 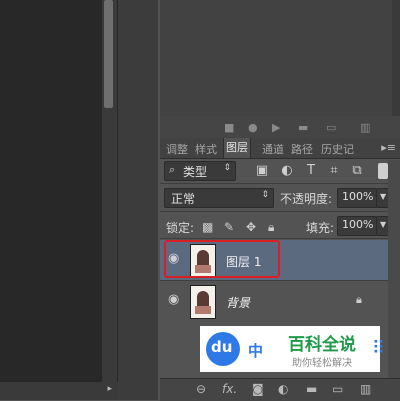 I want to click on lock-transparent-pixels-icon: ▩, so click(x=207, y=227).